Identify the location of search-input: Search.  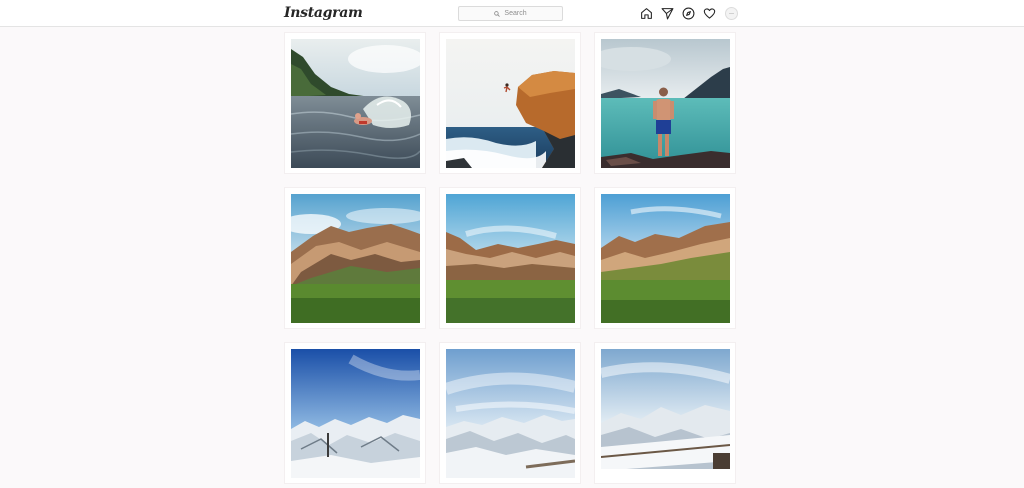
(510, 13).